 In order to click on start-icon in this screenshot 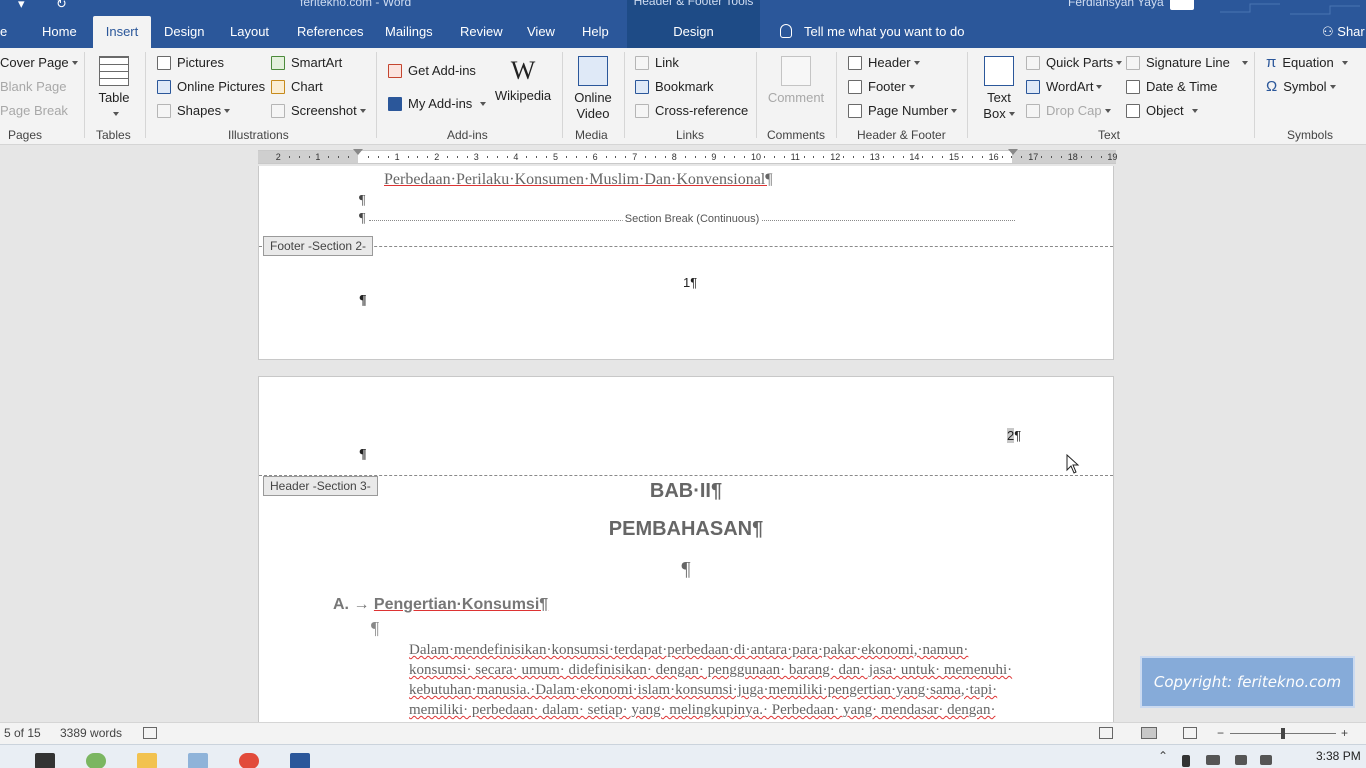, I will do `click(45, 760)`.